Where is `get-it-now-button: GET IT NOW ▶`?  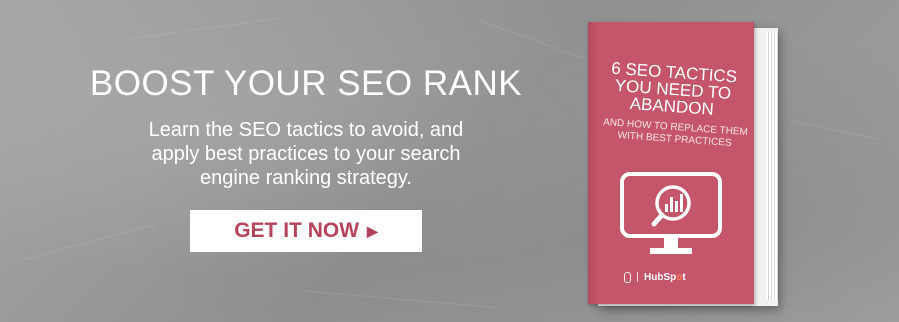 get-it-now-button: GET IT NOW ▶ is located at coordinates (306, 231).